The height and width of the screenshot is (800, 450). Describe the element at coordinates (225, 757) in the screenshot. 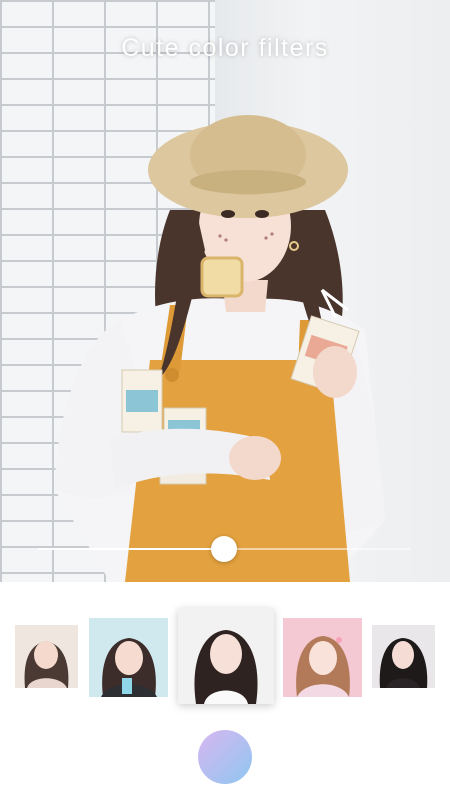

I see `capture-button` at that location.